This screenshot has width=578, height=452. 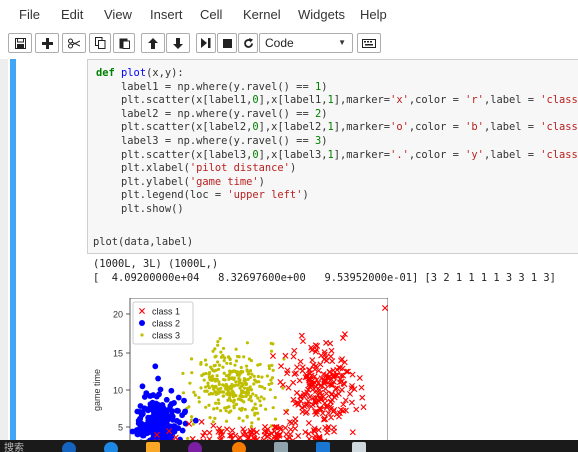 I want to click on arrow-up-icon, so click(x=153, y=43).